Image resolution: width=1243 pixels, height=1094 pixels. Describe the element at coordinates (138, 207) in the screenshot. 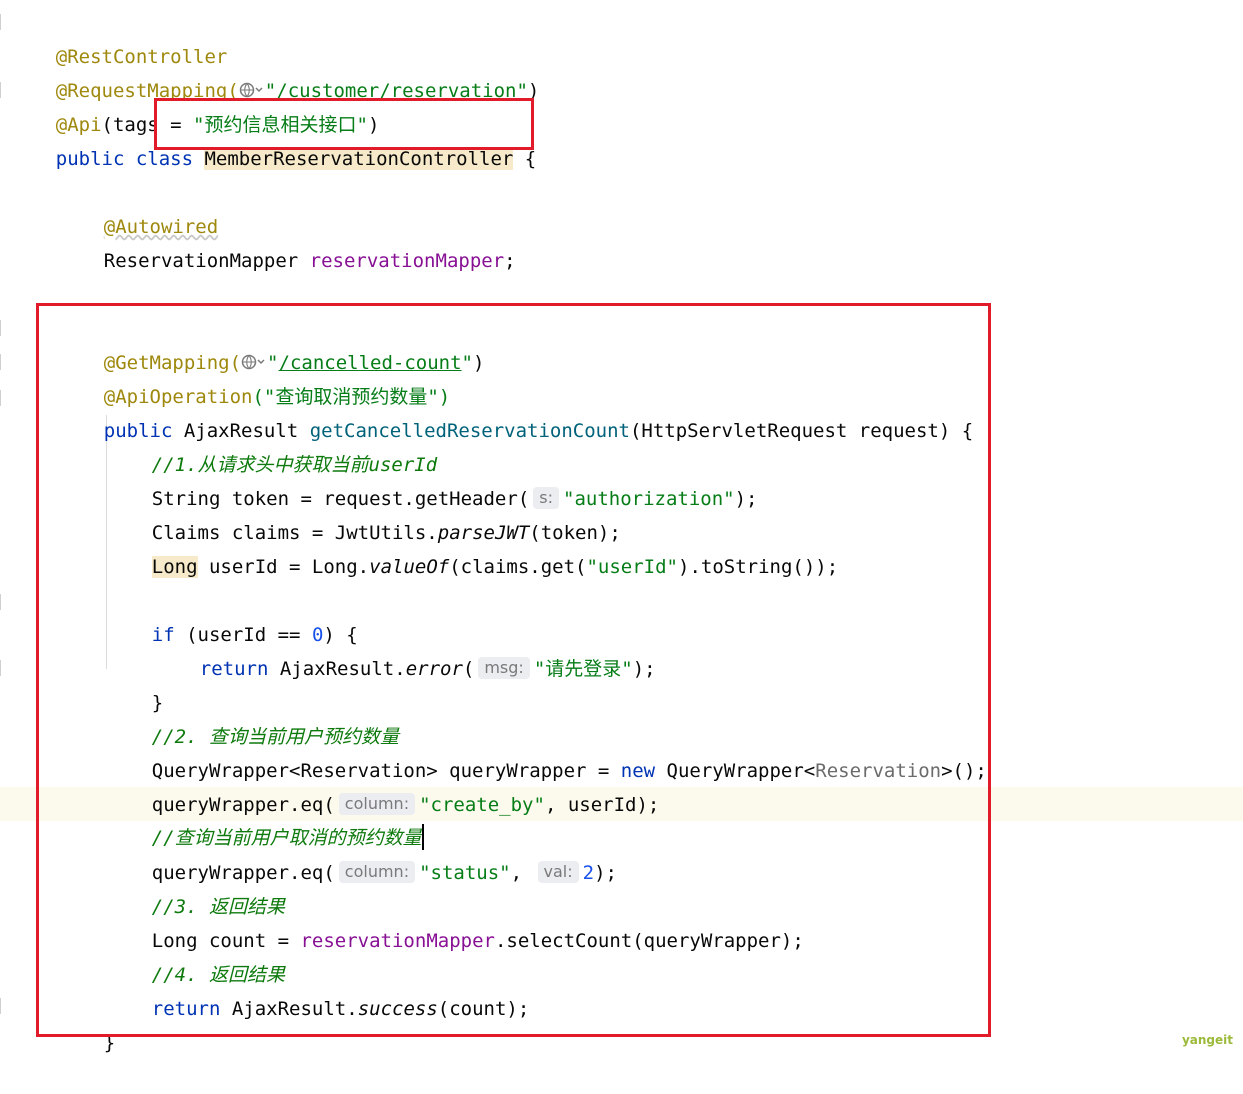

I see `code-line: @Autowired` at that location.